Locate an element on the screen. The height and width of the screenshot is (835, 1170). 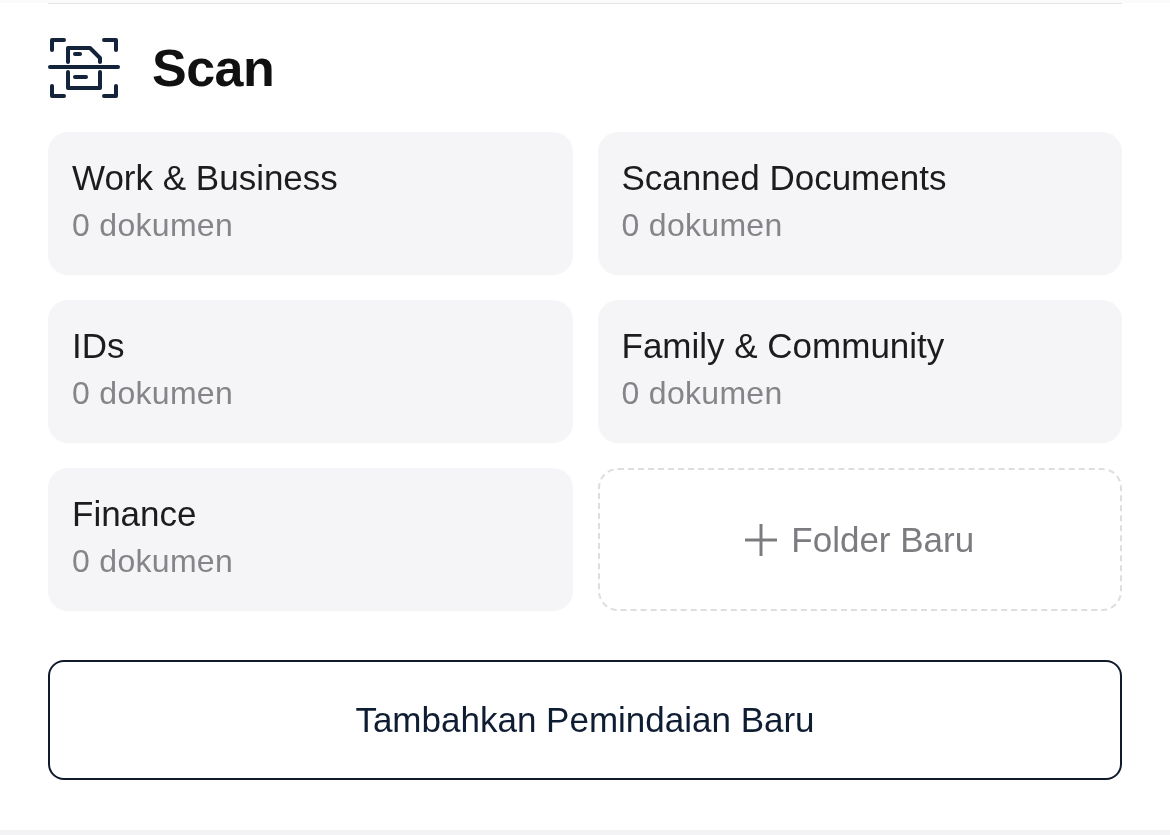
folder-name: IDs is located at coordinates (99, 346).